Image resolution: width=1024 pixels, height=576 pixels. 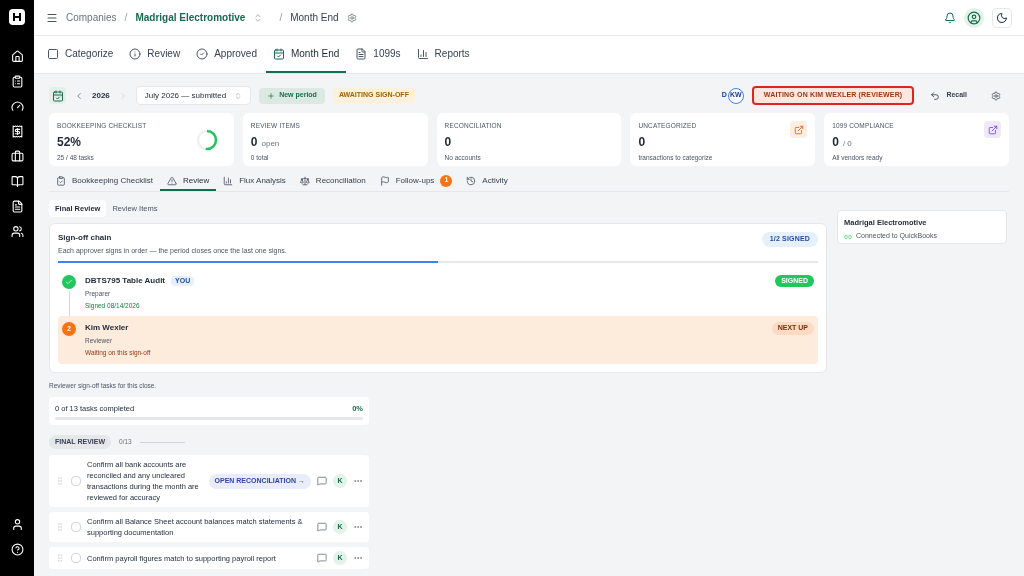 What do you see at coordinates (17, 131) in the screenshot?
I see `receipt-icon` at bounding box center [17, 131].